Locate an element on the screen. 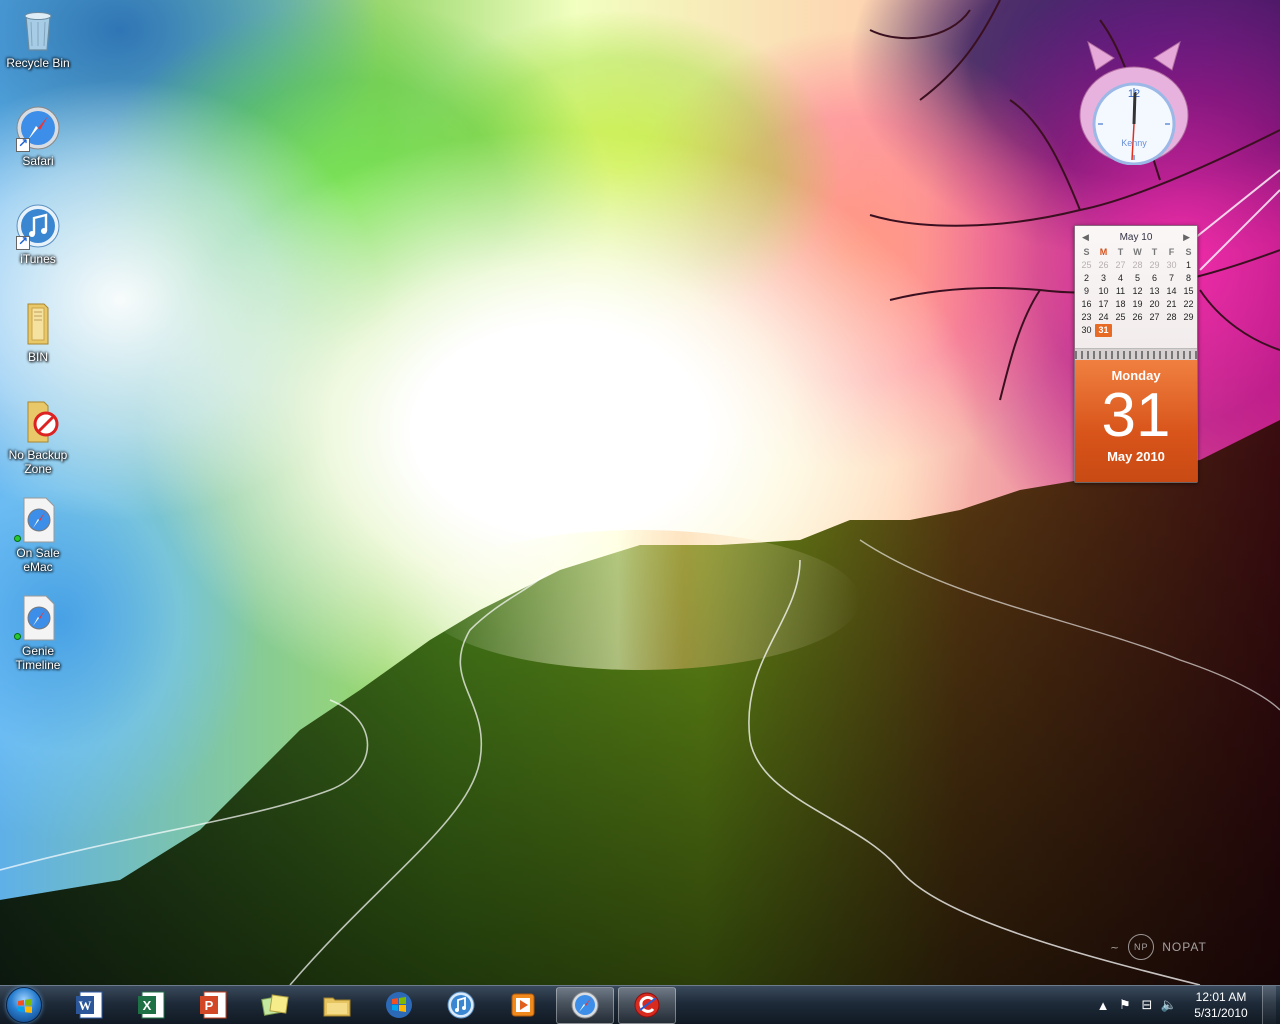  calendar-header: ◀ May 10 ▶ is located at coordinates (1136, 237).